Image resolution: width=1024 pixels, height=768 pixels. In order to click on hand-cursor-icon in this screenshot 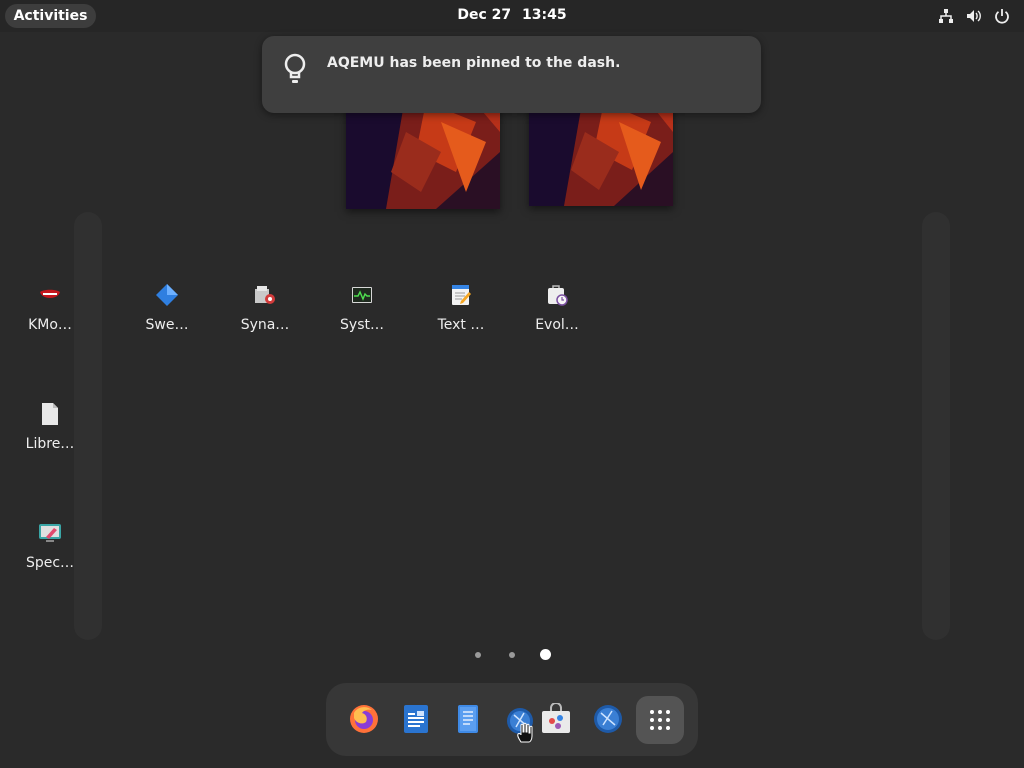, I will do `click(525, 732)`.